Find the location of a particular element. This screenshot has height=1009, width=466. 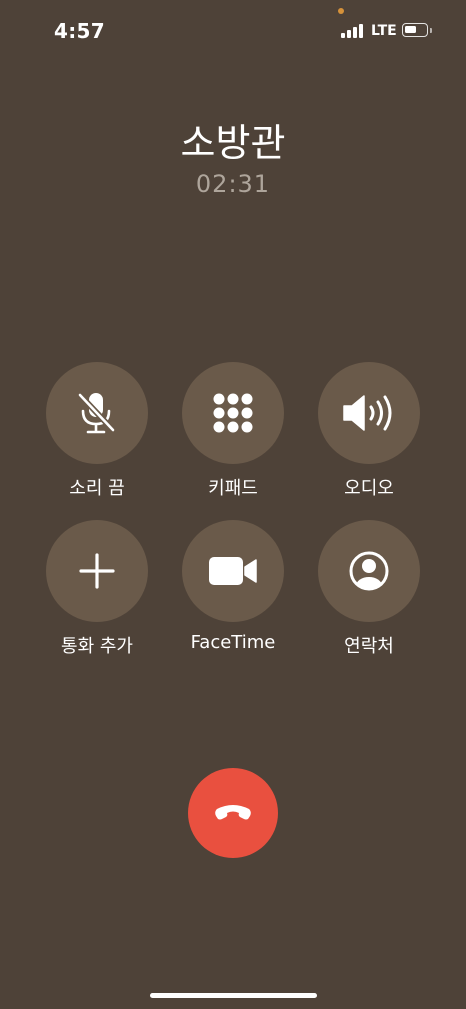

contact-person-icon is located at coordinates (369, 571).